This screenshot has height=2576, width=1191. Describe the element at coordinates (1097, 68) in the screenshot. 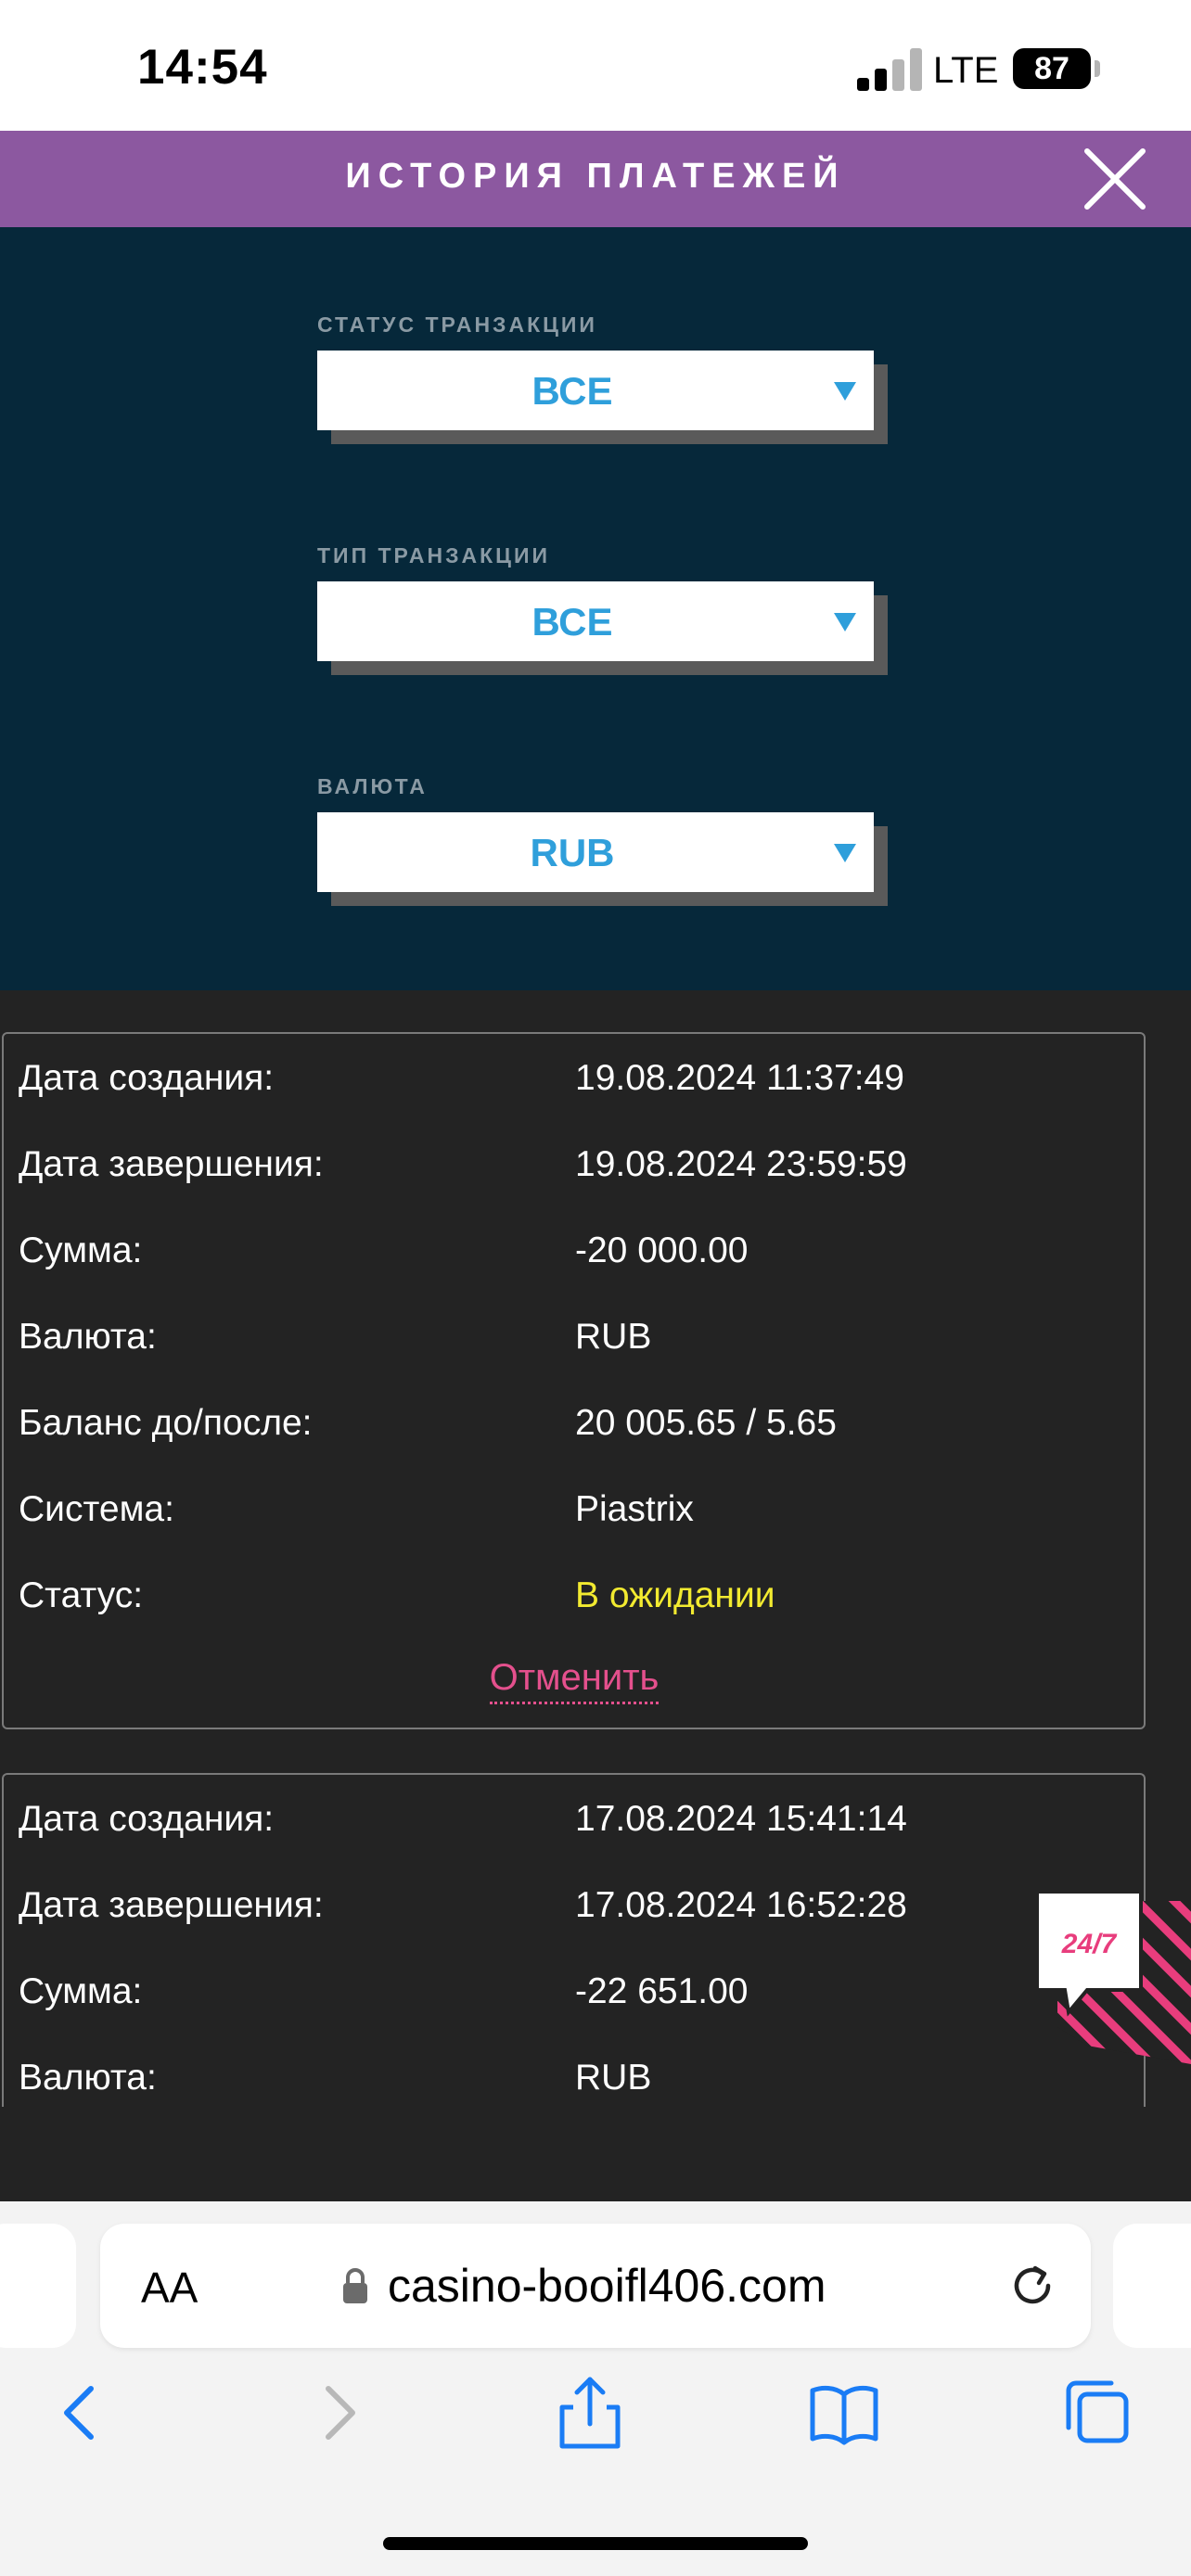

I see `battery-tip` at that location.